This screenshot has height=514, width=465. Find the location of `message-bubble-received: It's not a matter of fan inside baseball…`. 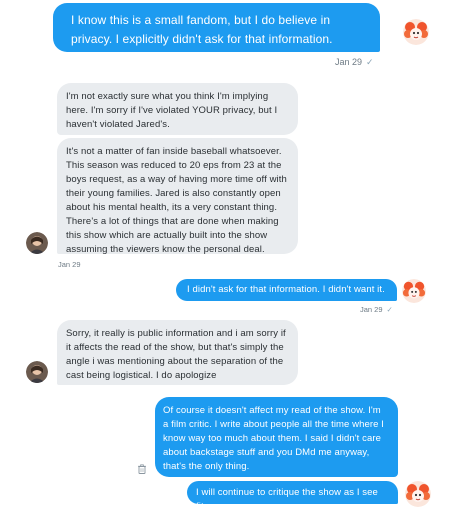

message-bubble-received: It's not a matter of fan inside baseball… is located at coordinates (177, 196).